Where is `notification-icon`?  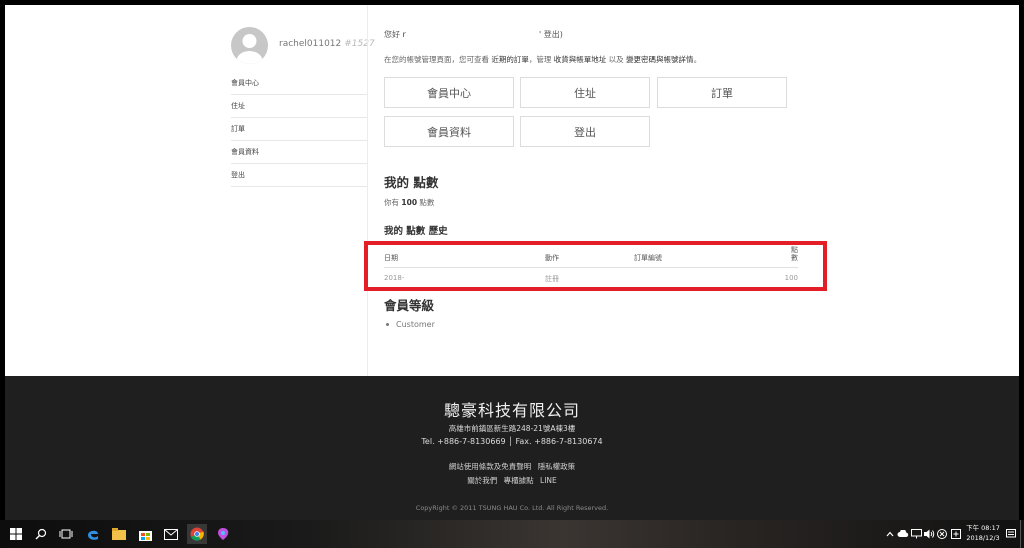 notification-icon is located at coordinates (1011, 534).